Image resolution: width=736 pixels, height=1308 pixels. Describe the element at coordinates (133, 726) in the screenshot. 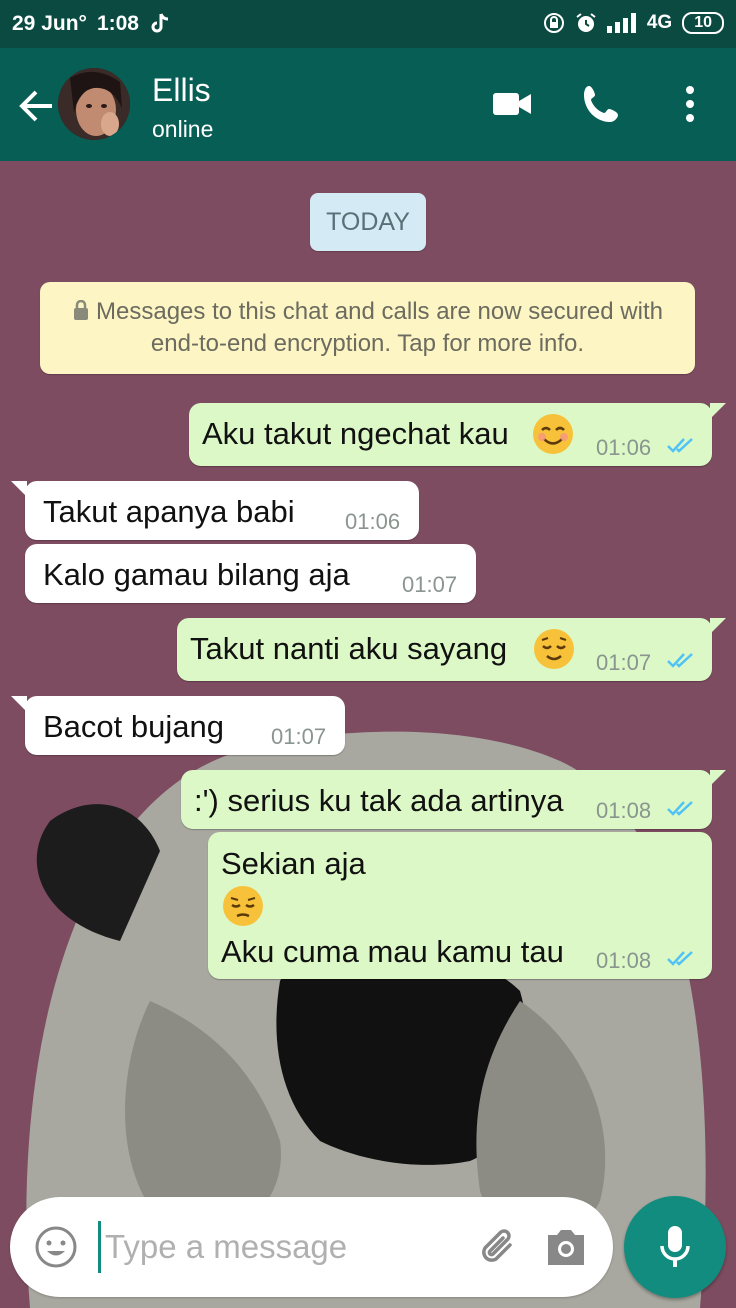

I see `message-text: Bacot bujang` at that location.